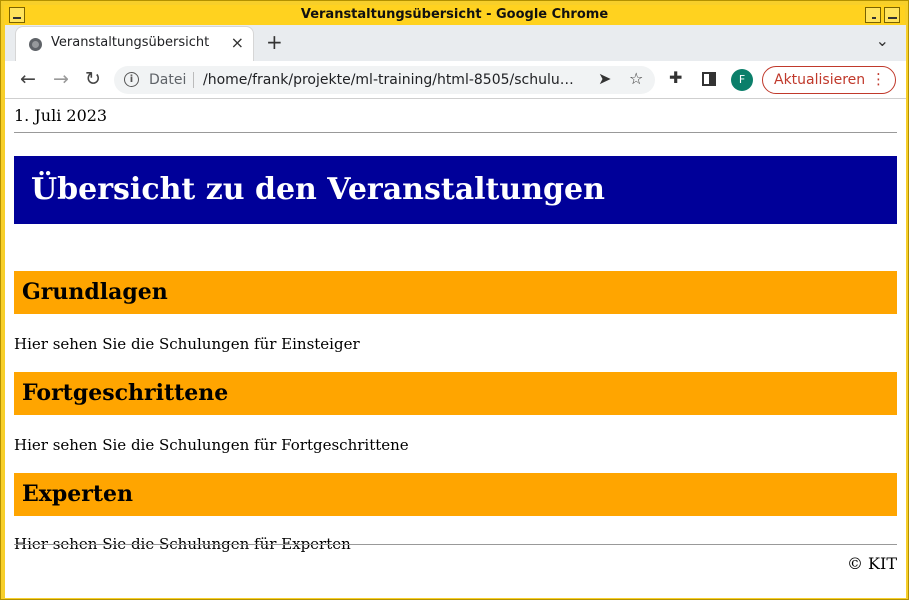 Image resolution: width=909 pixels, height=600 pixels. What do you see at coordinates (455, 393) in the screenshot?
I see `section-header-fortgeschrittene: Fortgeschrittene` at bounding box center [455, 393].